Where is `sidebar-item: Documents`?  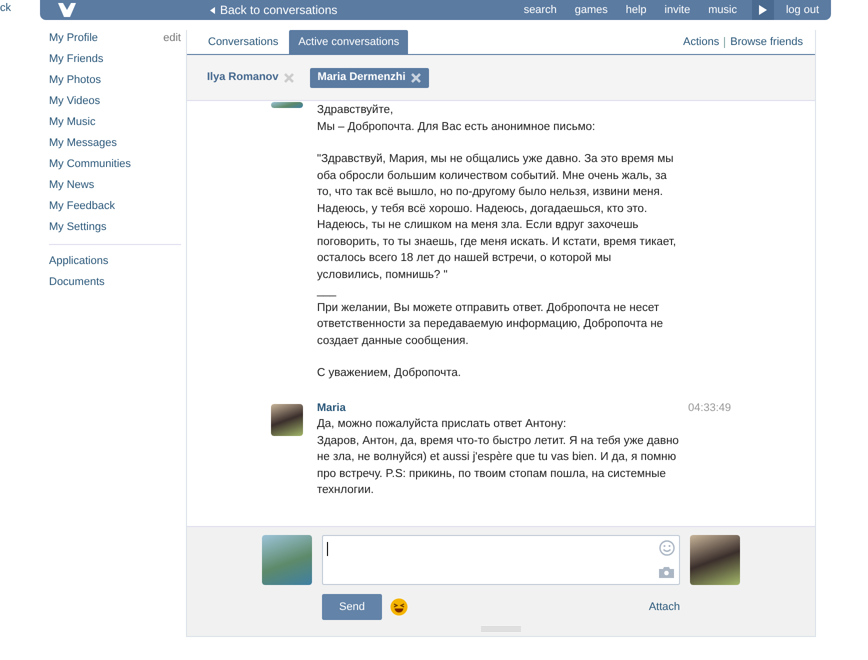
sidebar-item: Documents is located at coordinates (77, 282).